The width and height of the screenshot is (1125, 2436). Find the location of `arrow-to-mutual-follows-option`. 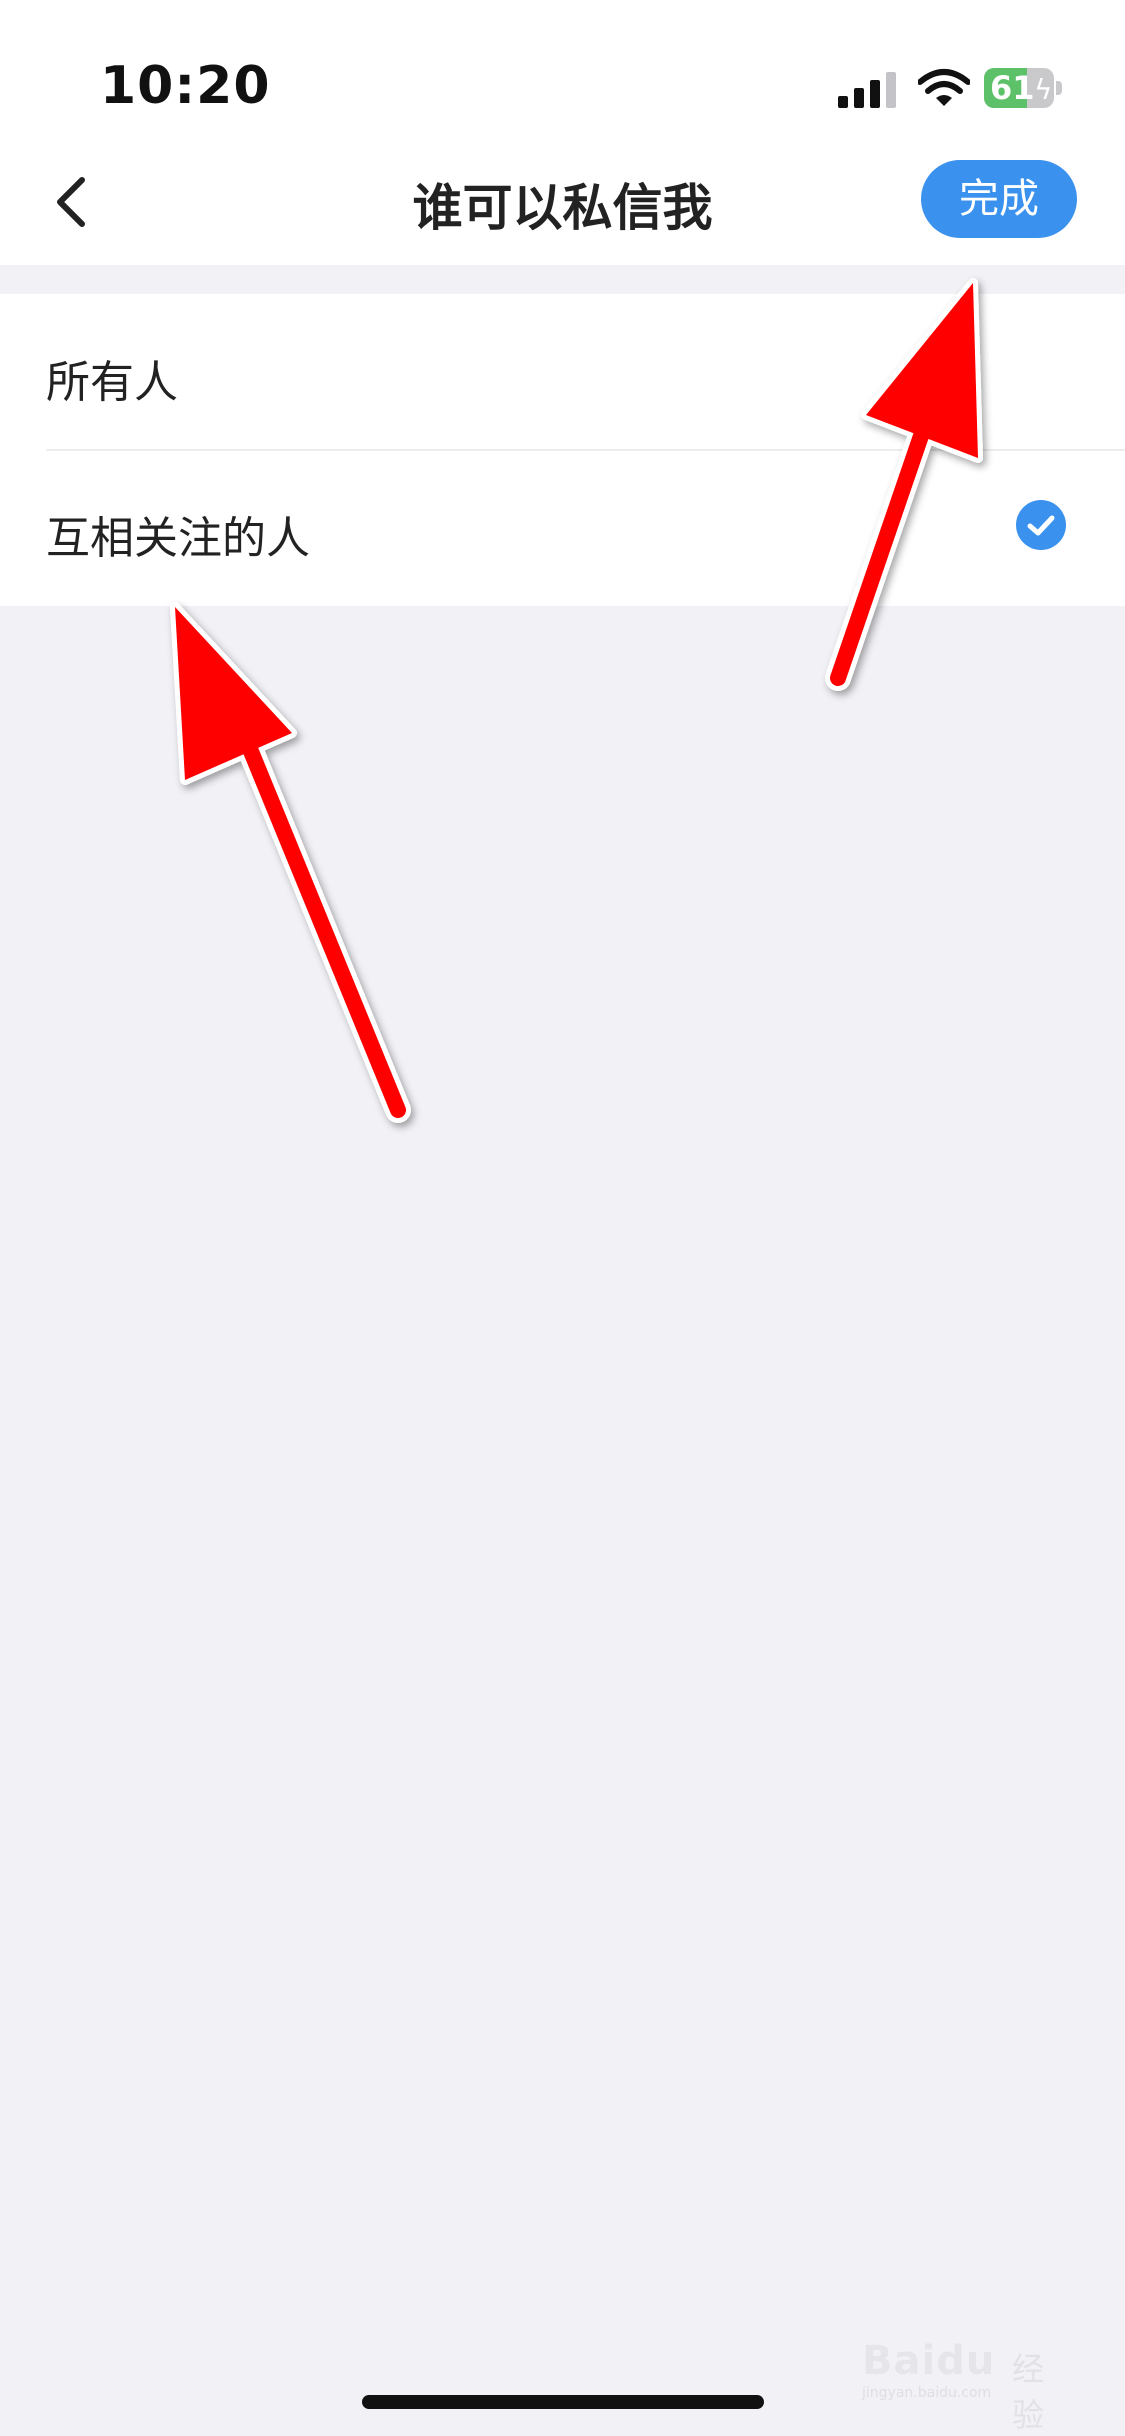

arrow-to-mutual-follows-option is located at coordinates (290, 862).